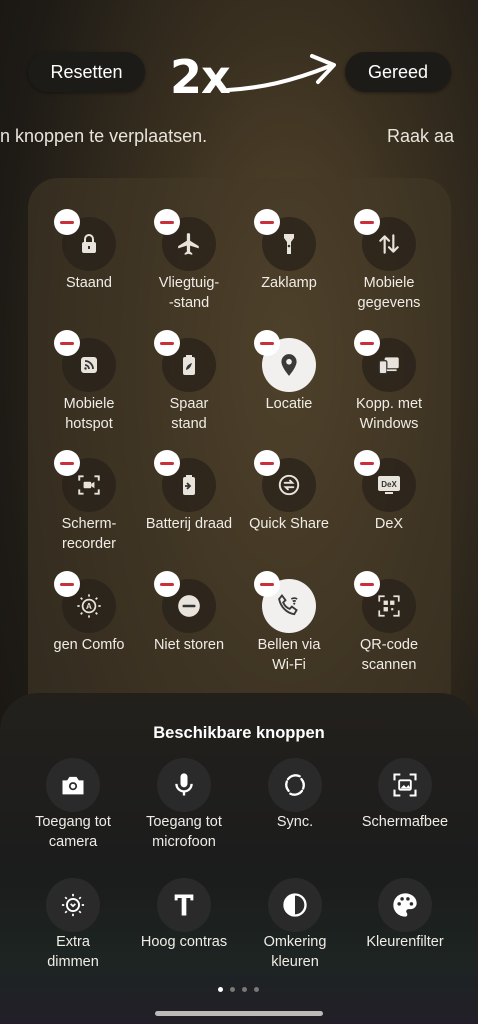 This screenshot has width=478, height=1024. What do you see at coordinates (86, 72) in the screenshot?
I see `reset-button: Resetten` at bounding box center [86, 72].